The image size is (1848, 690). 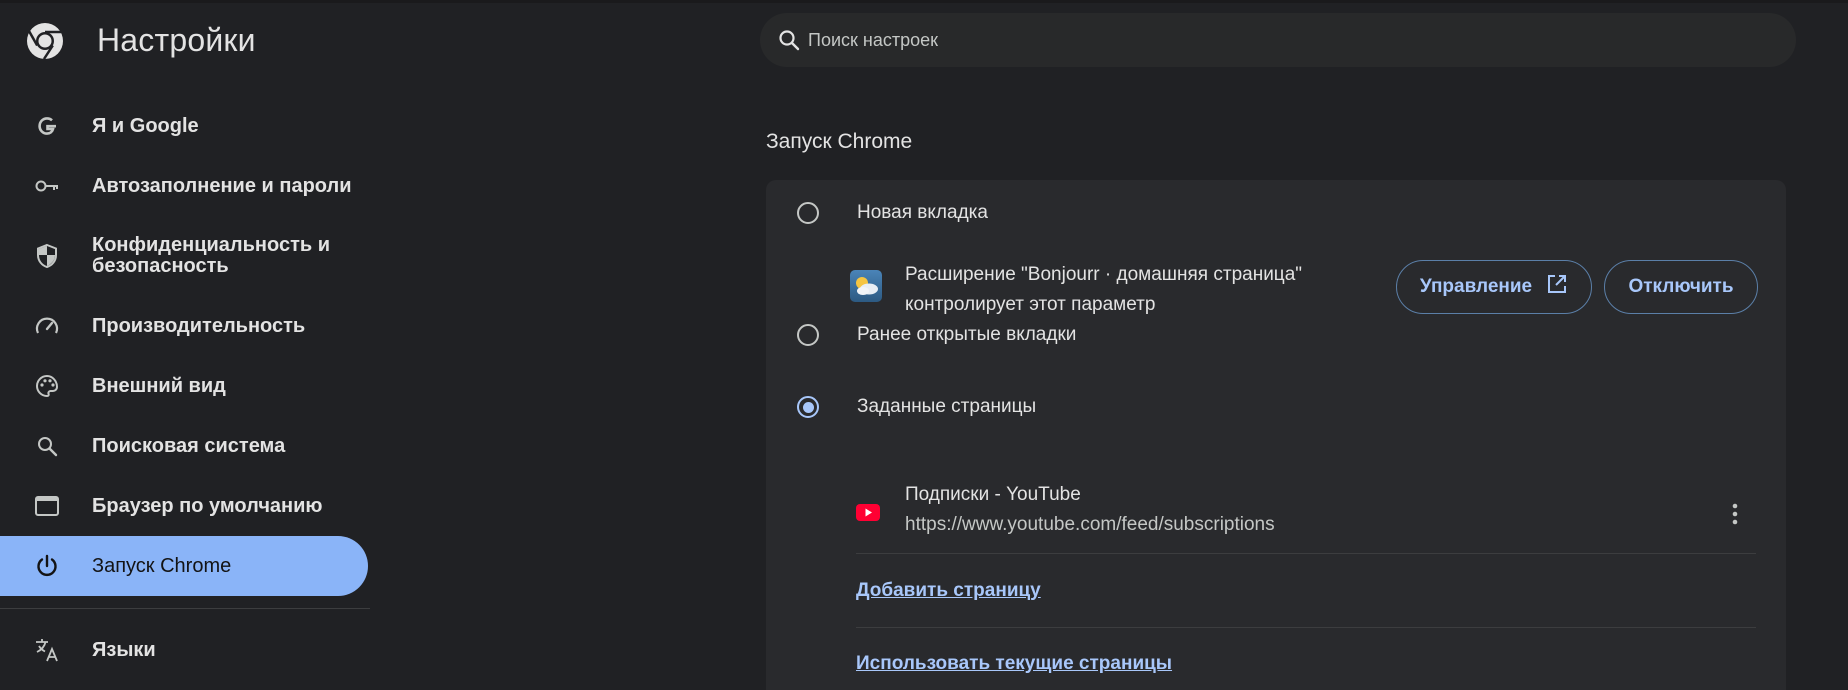 I want to click on option-continue: Ранее открытые вкладки, so click(x=936, y=335).